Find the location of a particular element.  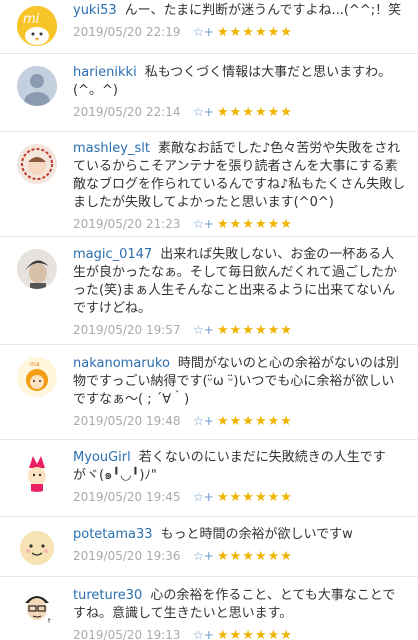

avatar-potetama33 is located at coordinates (37, 547).